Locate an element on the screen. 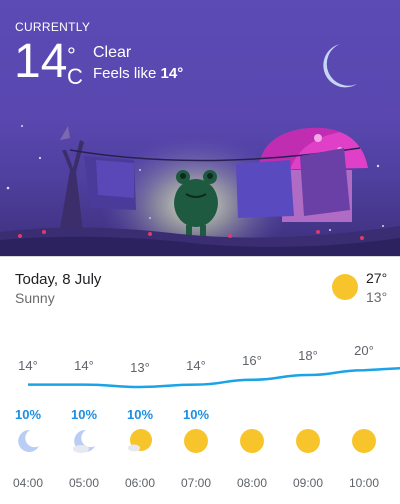  hourly-time: 06:00 is located at coordinates (140, 483).